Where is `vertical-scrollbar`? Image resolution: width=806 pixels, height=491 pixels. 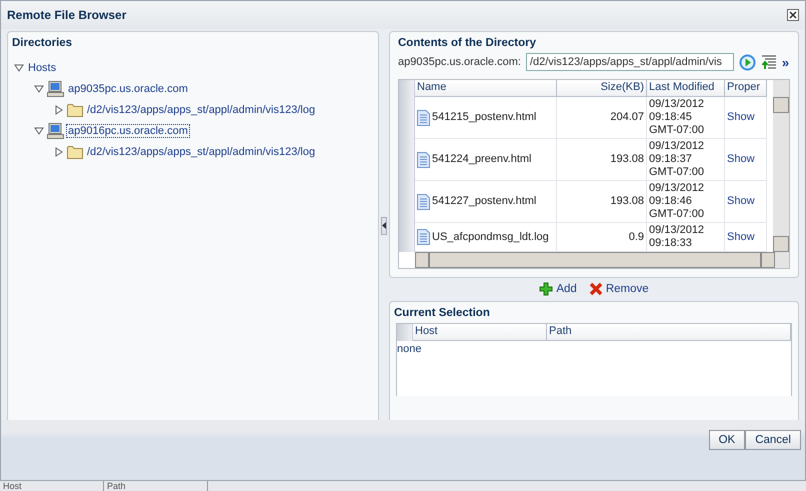 vertical-scrollbar is located at coordinates (781, 166).